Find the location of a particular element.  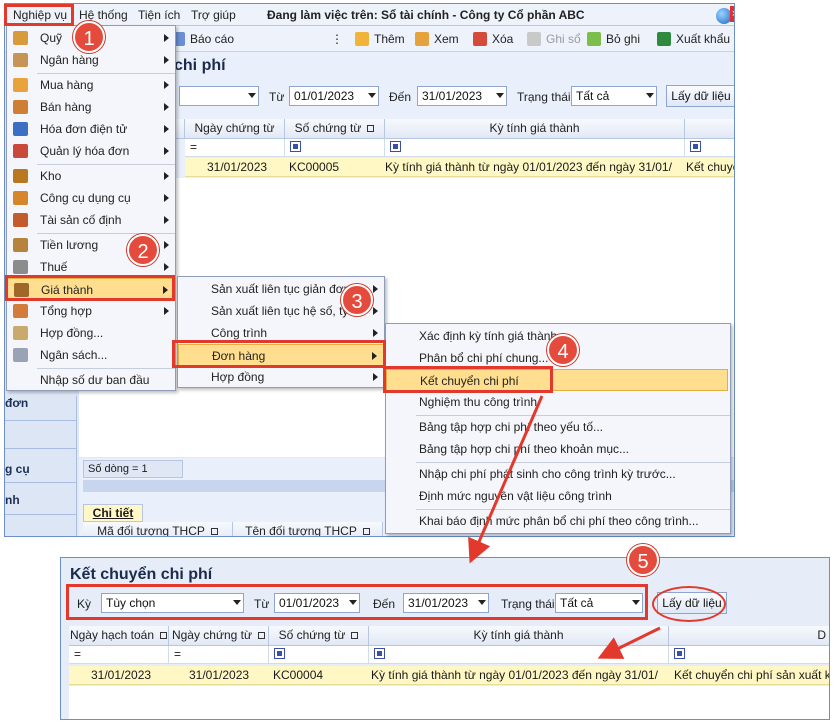

menu-item-label: Xác định kỳ tính giá thành is located at coordinates (488, 336).